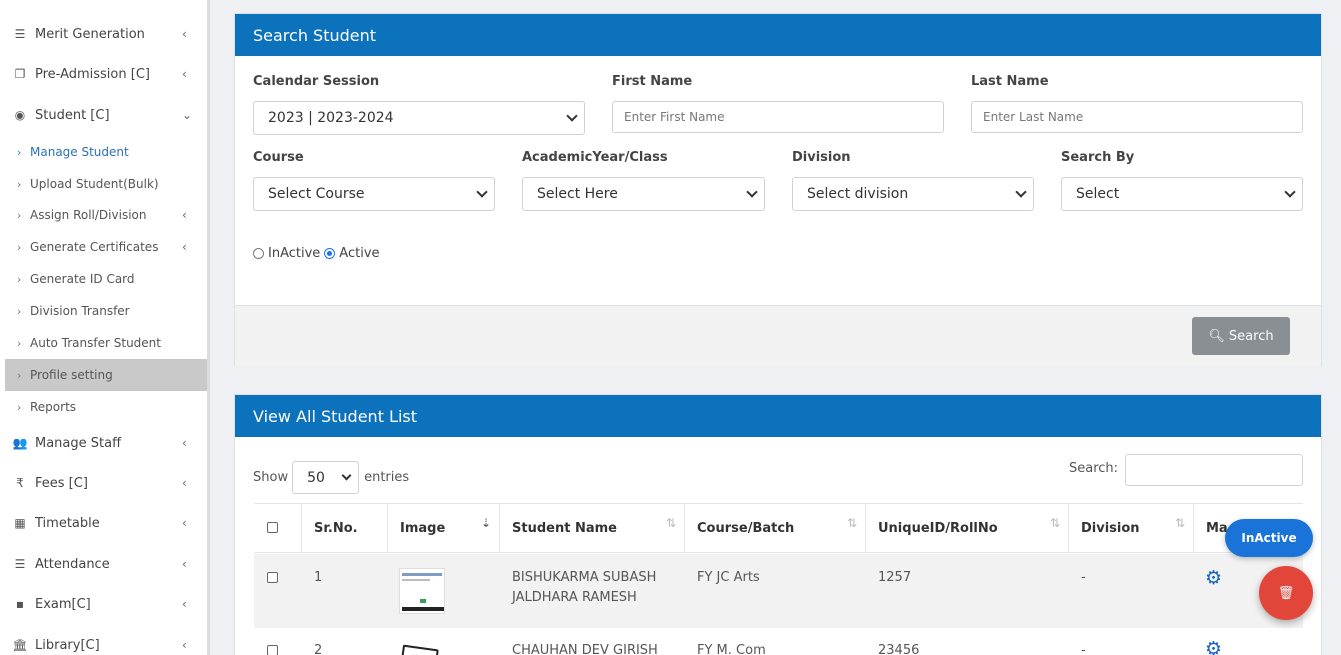 Image resolution: width=1341 pixels, height=655 pixels. I want to click on search-by-label: Search By, so click(1098, 157).